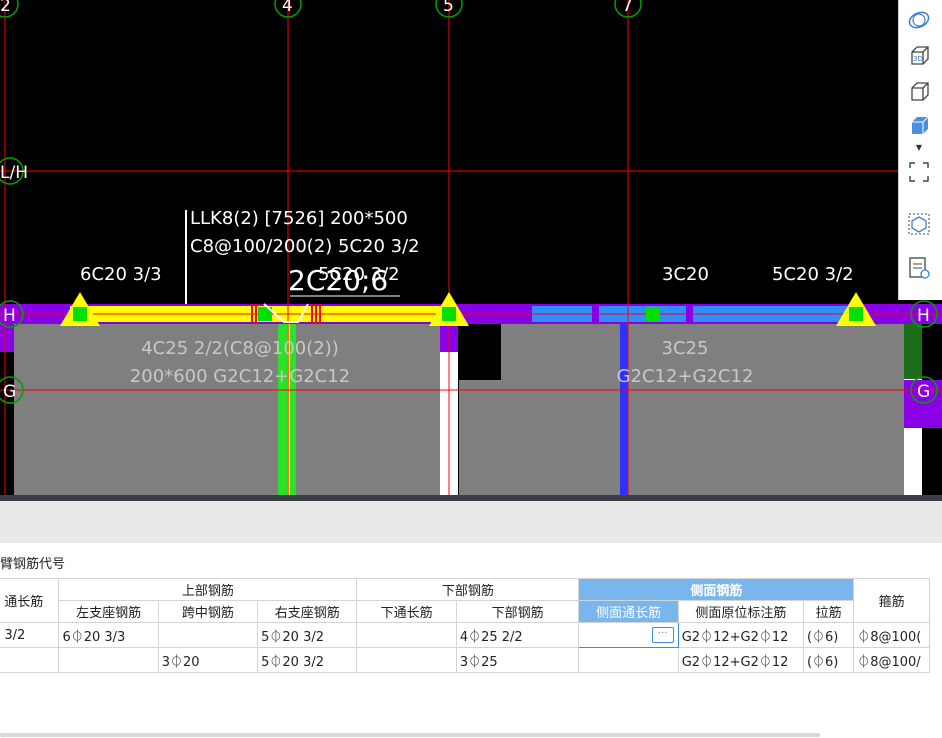 The width and height of the screenshot is (942, 738). What do you see at coordinates (471, 522) in the screenshot?
I see `panel-header-strip` at bounding box center [471, 522].